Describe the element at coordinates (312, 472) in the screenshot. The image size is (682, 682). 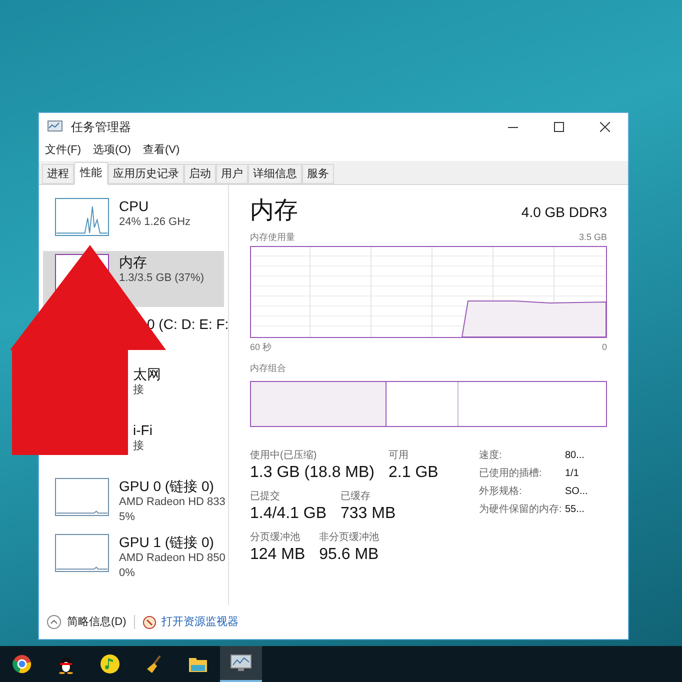
I see `stat-value: 1.3 GB (18.8 MB)` at that location.